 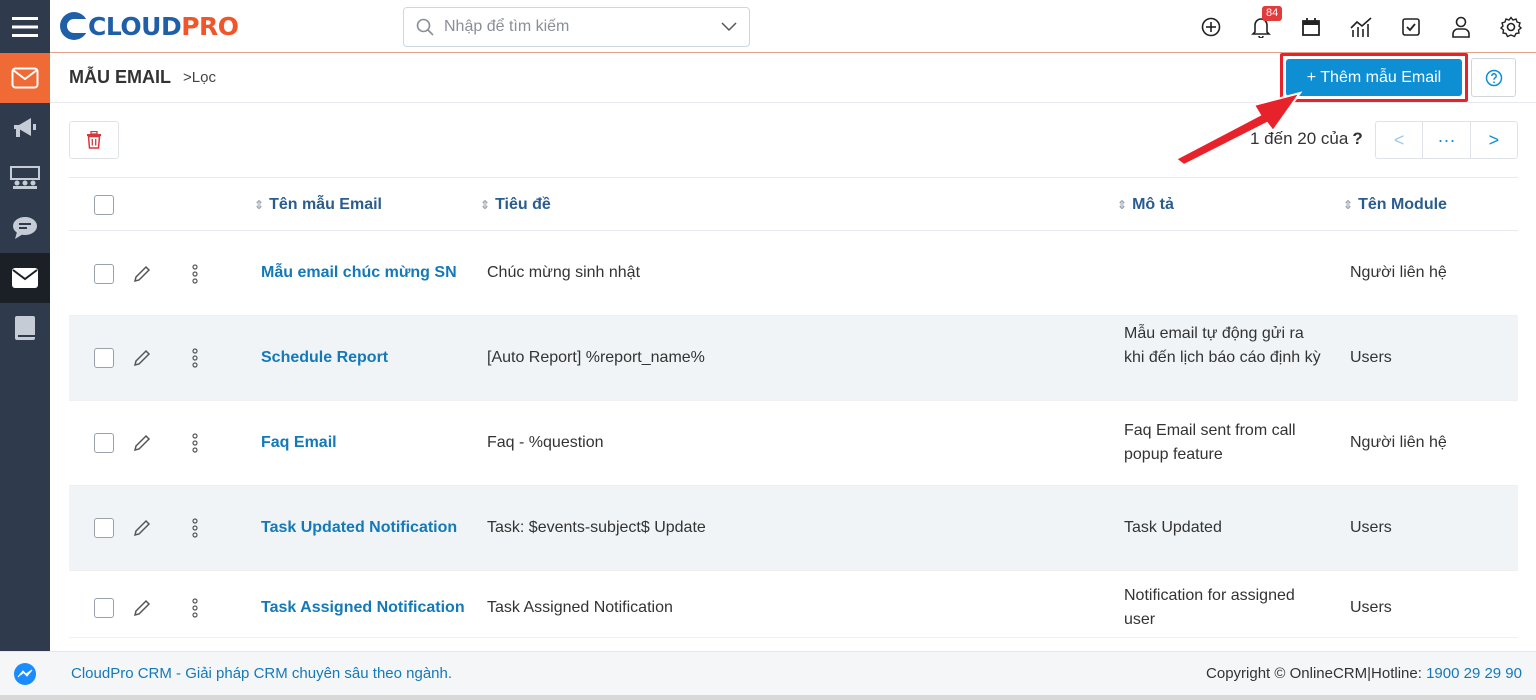 I want to click on help-icon, so click(x=1493, y=77).